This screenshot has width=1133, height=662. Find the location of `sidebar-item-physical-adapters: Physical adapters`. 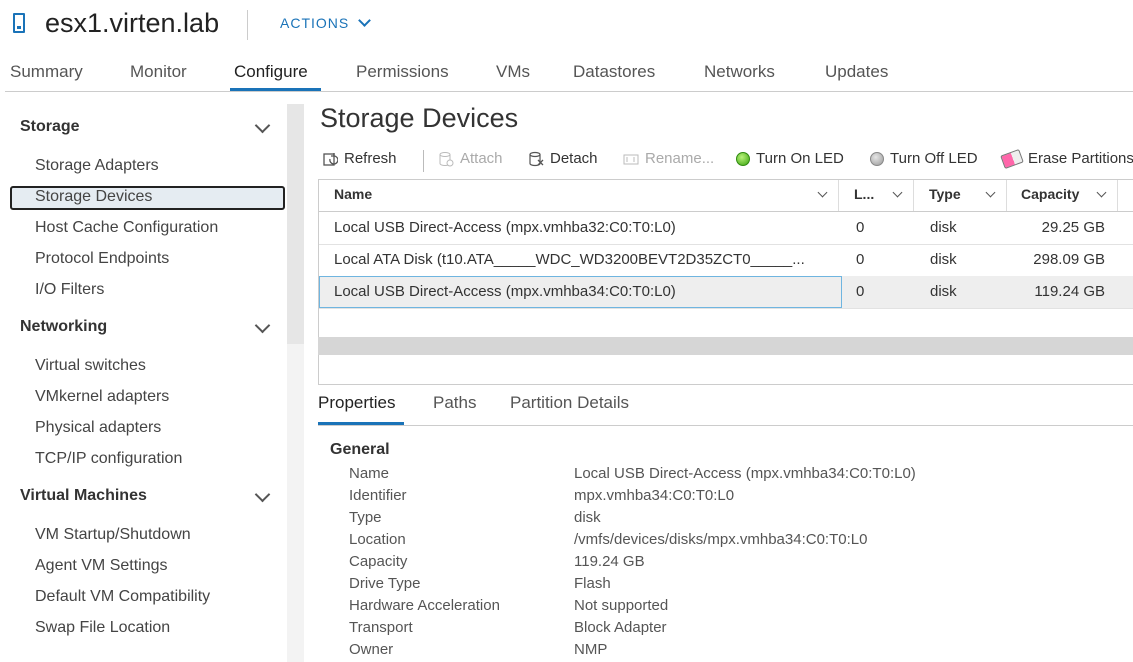

sidebar-item-physical-adapters: Physical adapters is located at coordinates (98, 428).